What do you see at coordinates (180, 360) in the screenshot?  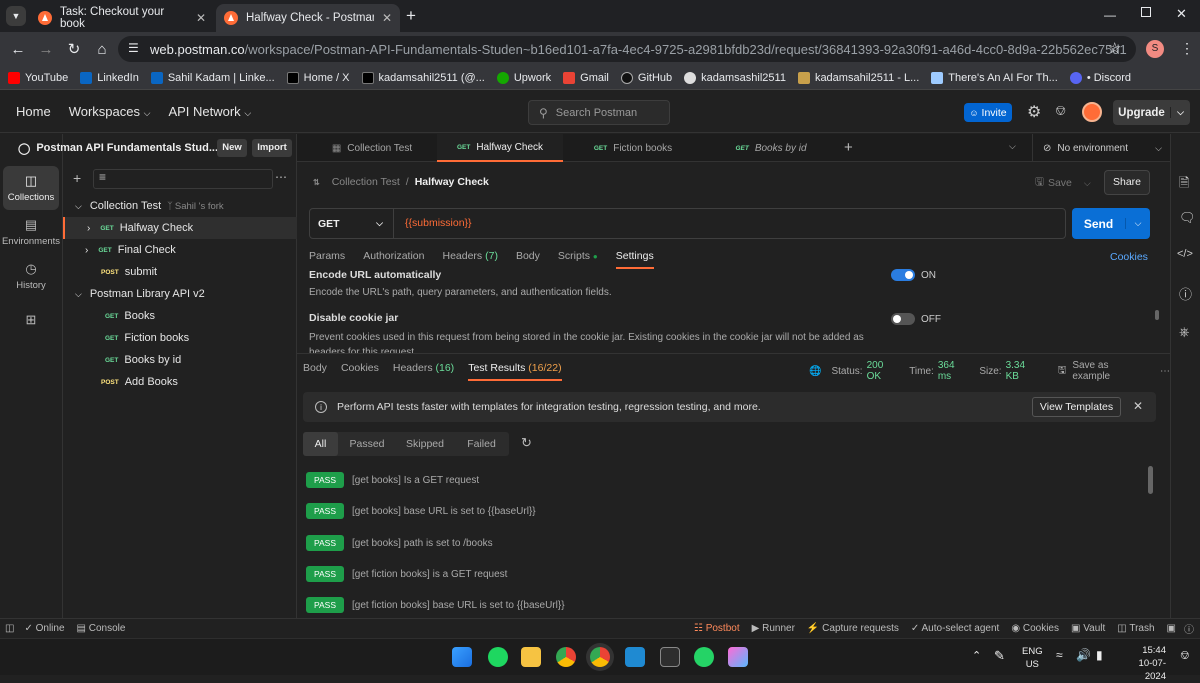 I see `sidebar-item-books-by-id: GET Books by id` at bounding box center [180, 360].